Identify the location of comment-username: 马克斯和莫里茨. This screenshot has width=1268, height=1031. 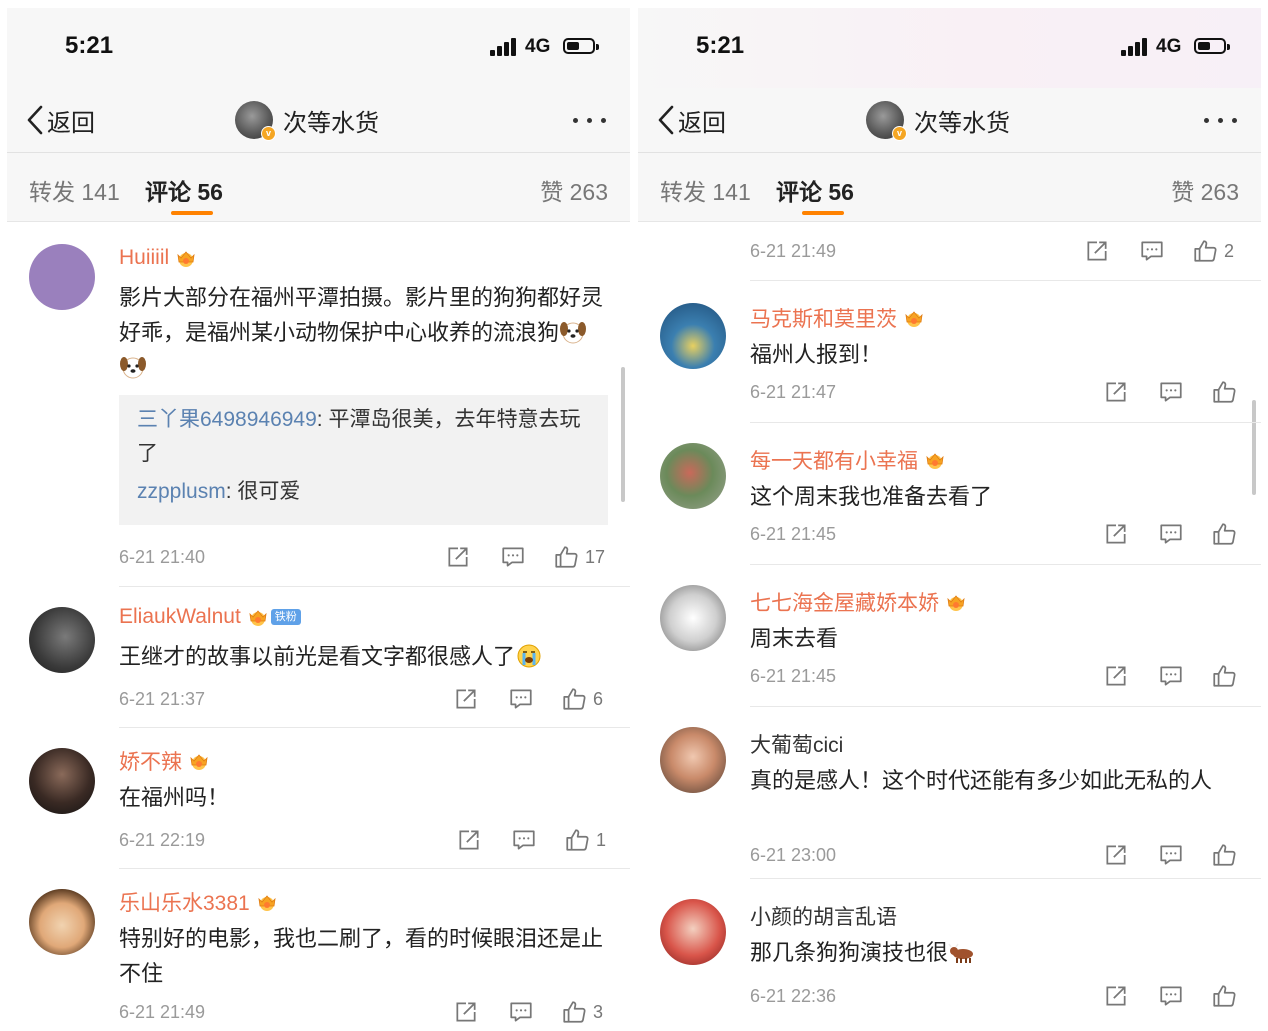
(837, 318).